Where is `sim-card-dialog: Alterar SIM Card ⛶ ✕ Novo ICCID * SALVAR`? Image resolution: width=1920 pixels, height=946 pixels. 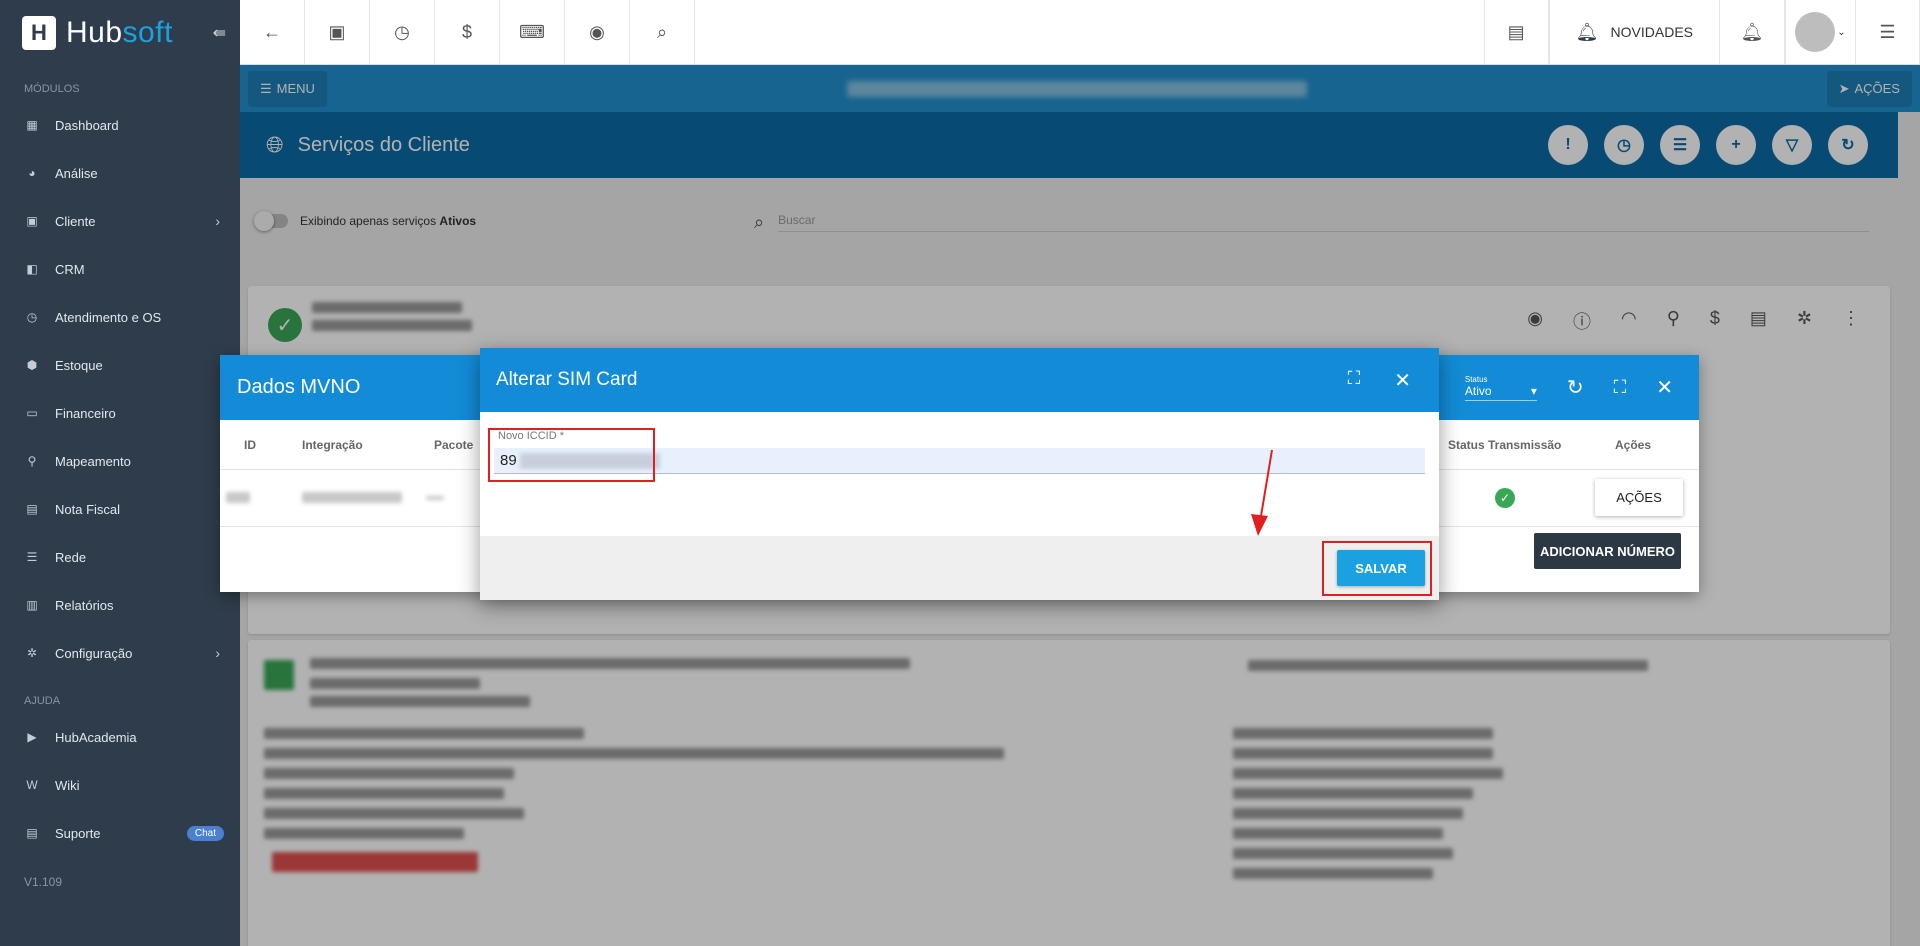
sim-card-dialog: Alterar SIM Card ⛶ ✕ Novo ICCID * SALVAR is located at coordinates (959, 474).